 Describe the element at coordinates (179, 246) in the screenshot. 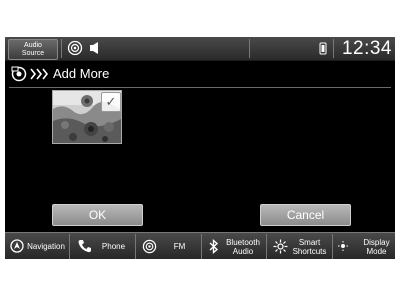

I see `fm-label: FM` at that location.